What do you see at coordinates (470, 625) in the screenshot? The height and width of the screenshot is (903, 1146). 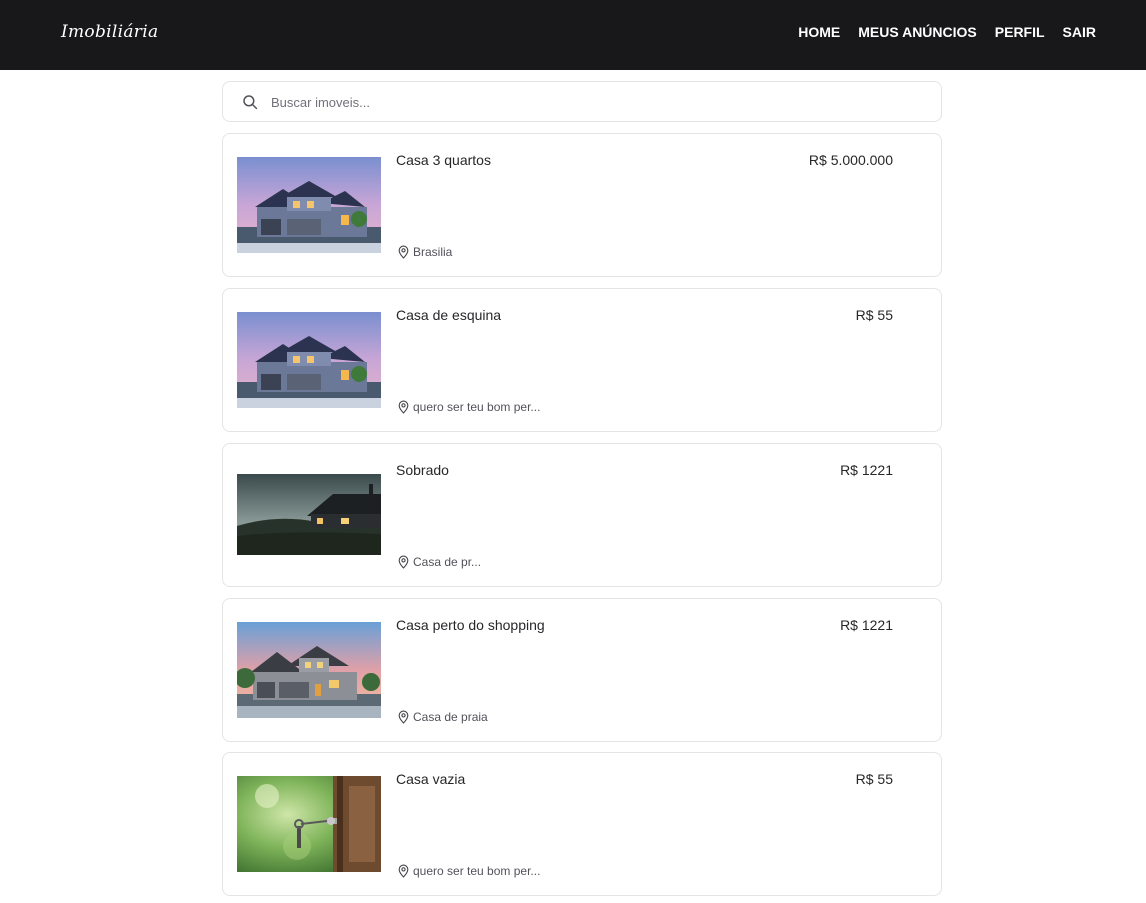 I see `listing-title: Casa perto do shopping` at bounding box center [470, 625].